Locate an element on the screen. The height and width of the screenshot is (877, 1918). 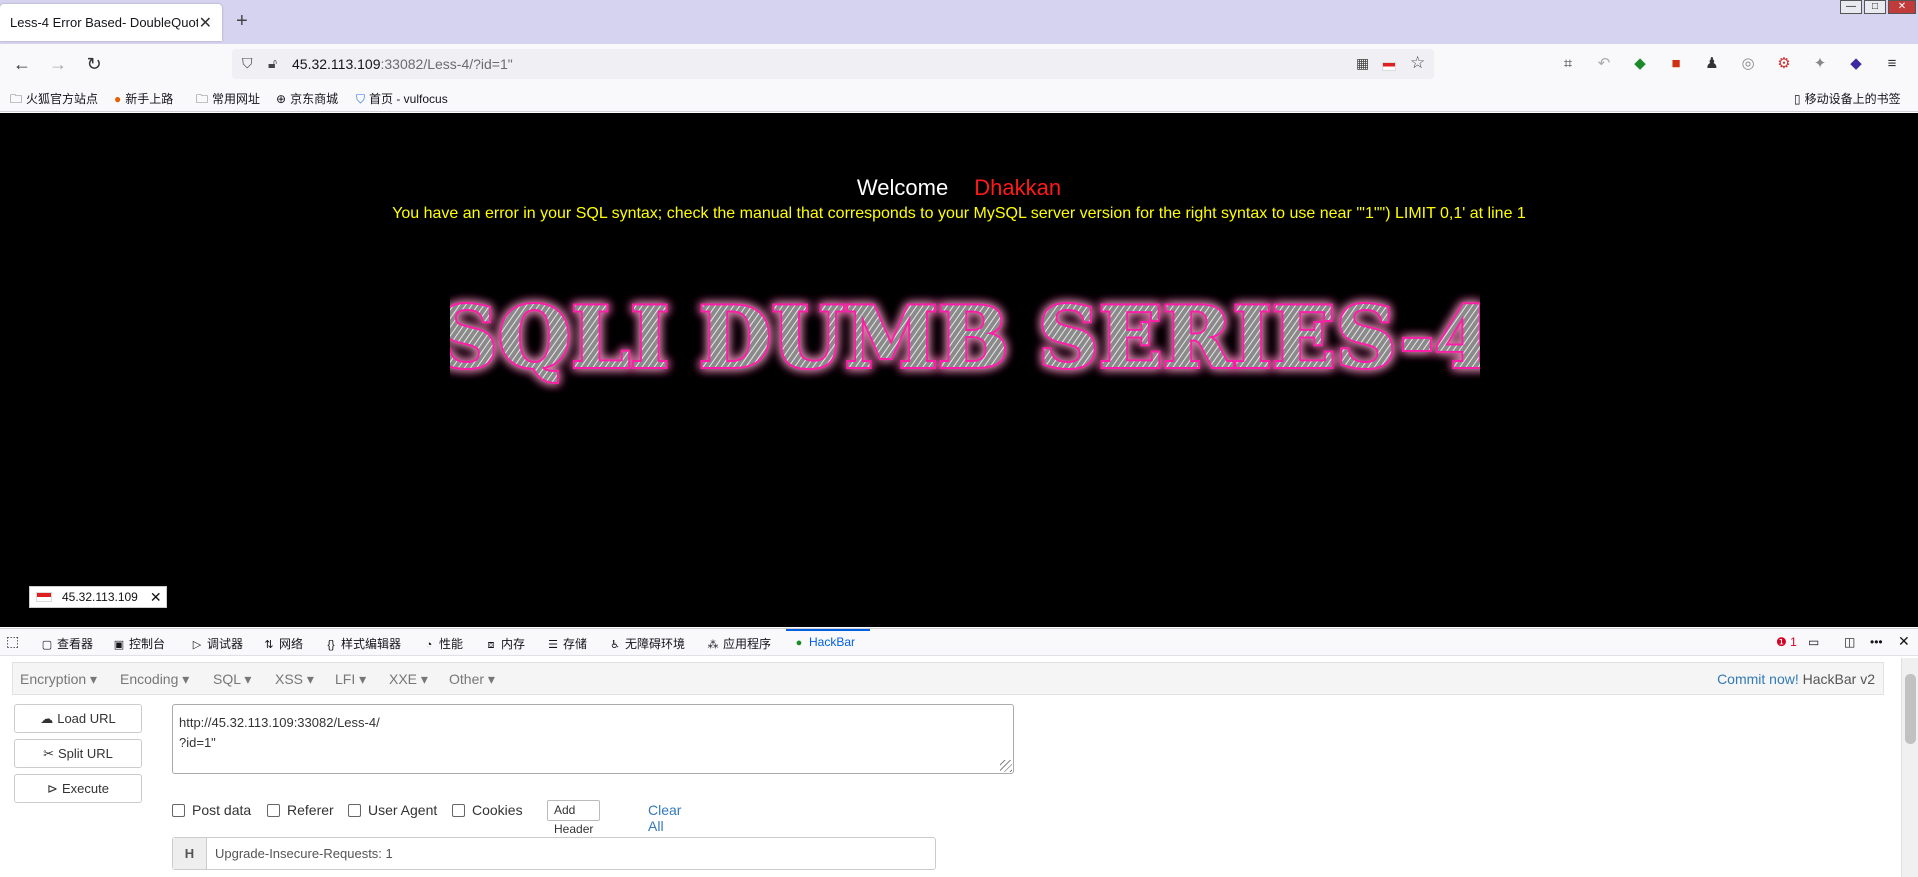
header-value-input: Upgrade-Insecure-Requests: 1 is located at coordinates (304, 853).